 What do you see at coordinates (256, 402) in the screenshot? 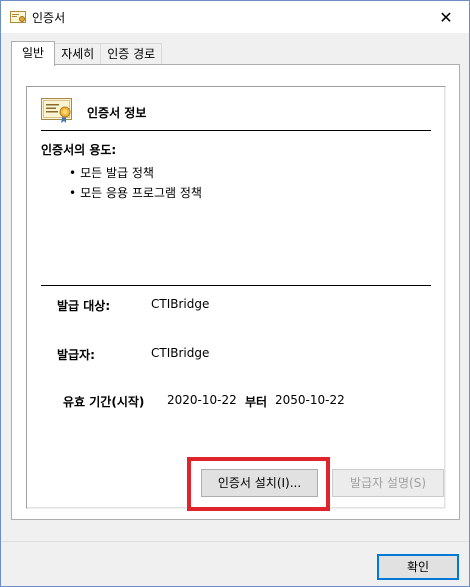
I see `until-label: 부터` at bounding box center [256, 402].